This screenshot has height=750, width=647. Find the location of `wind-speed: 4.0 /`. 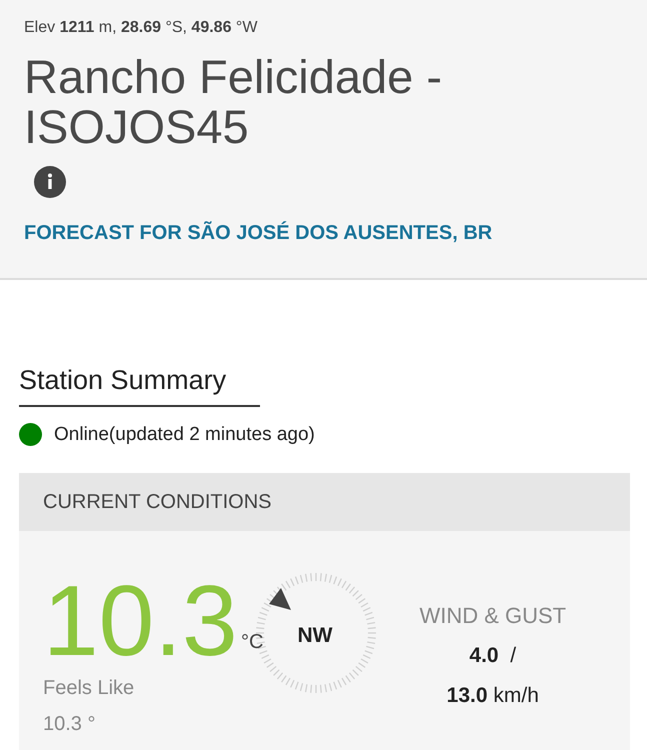

wind-speed: 4.0 / is located at coordinates (492, 656).